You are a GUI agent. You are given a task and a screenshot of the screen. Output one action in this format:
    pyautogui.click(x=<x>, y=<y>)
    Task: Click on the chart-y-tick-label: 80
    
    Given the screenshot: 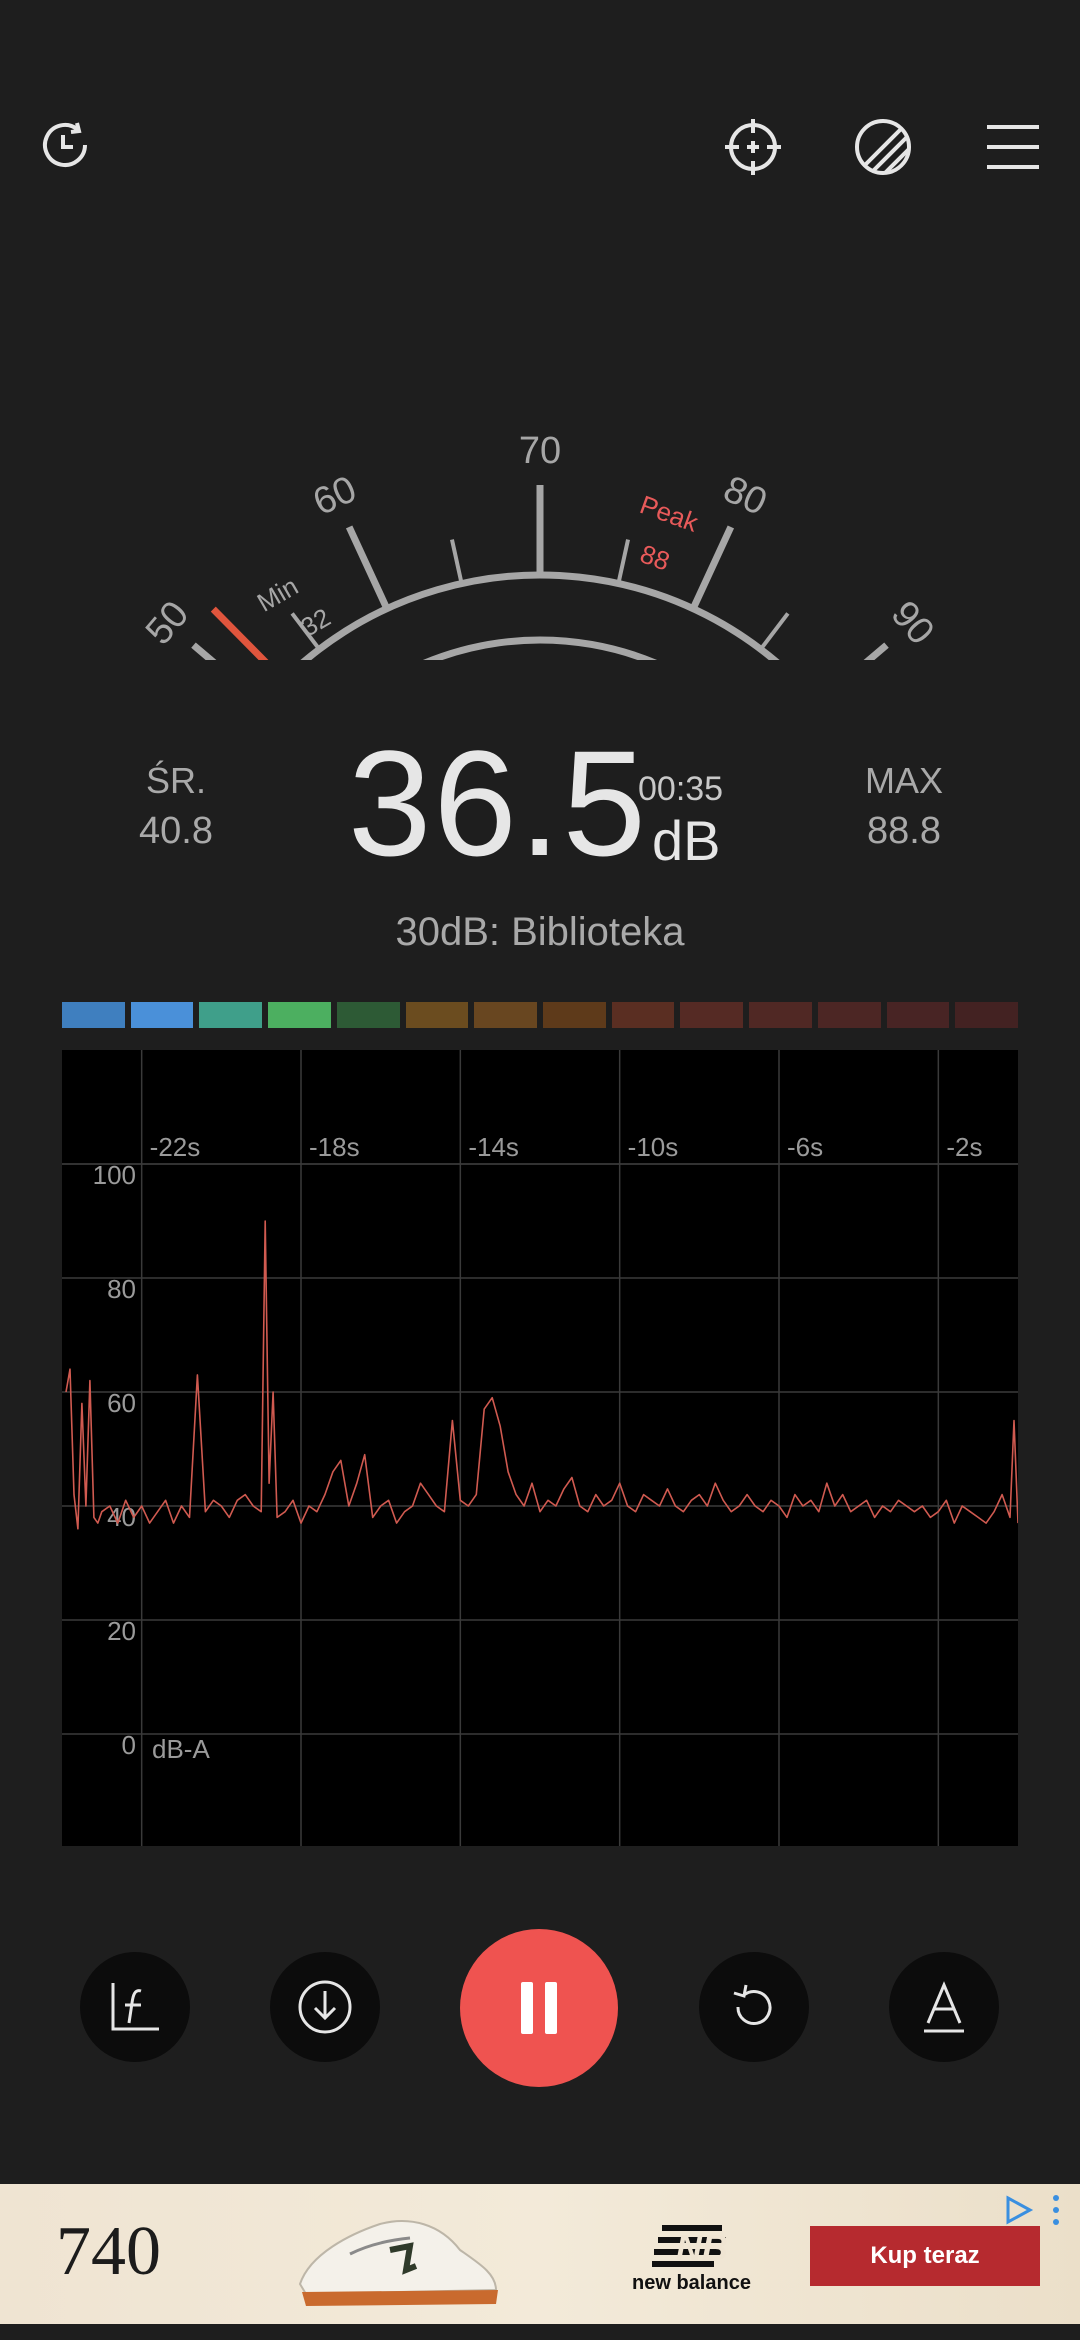 What is the action you would take?
    pyautogui.click(x=121, y=1289)
    